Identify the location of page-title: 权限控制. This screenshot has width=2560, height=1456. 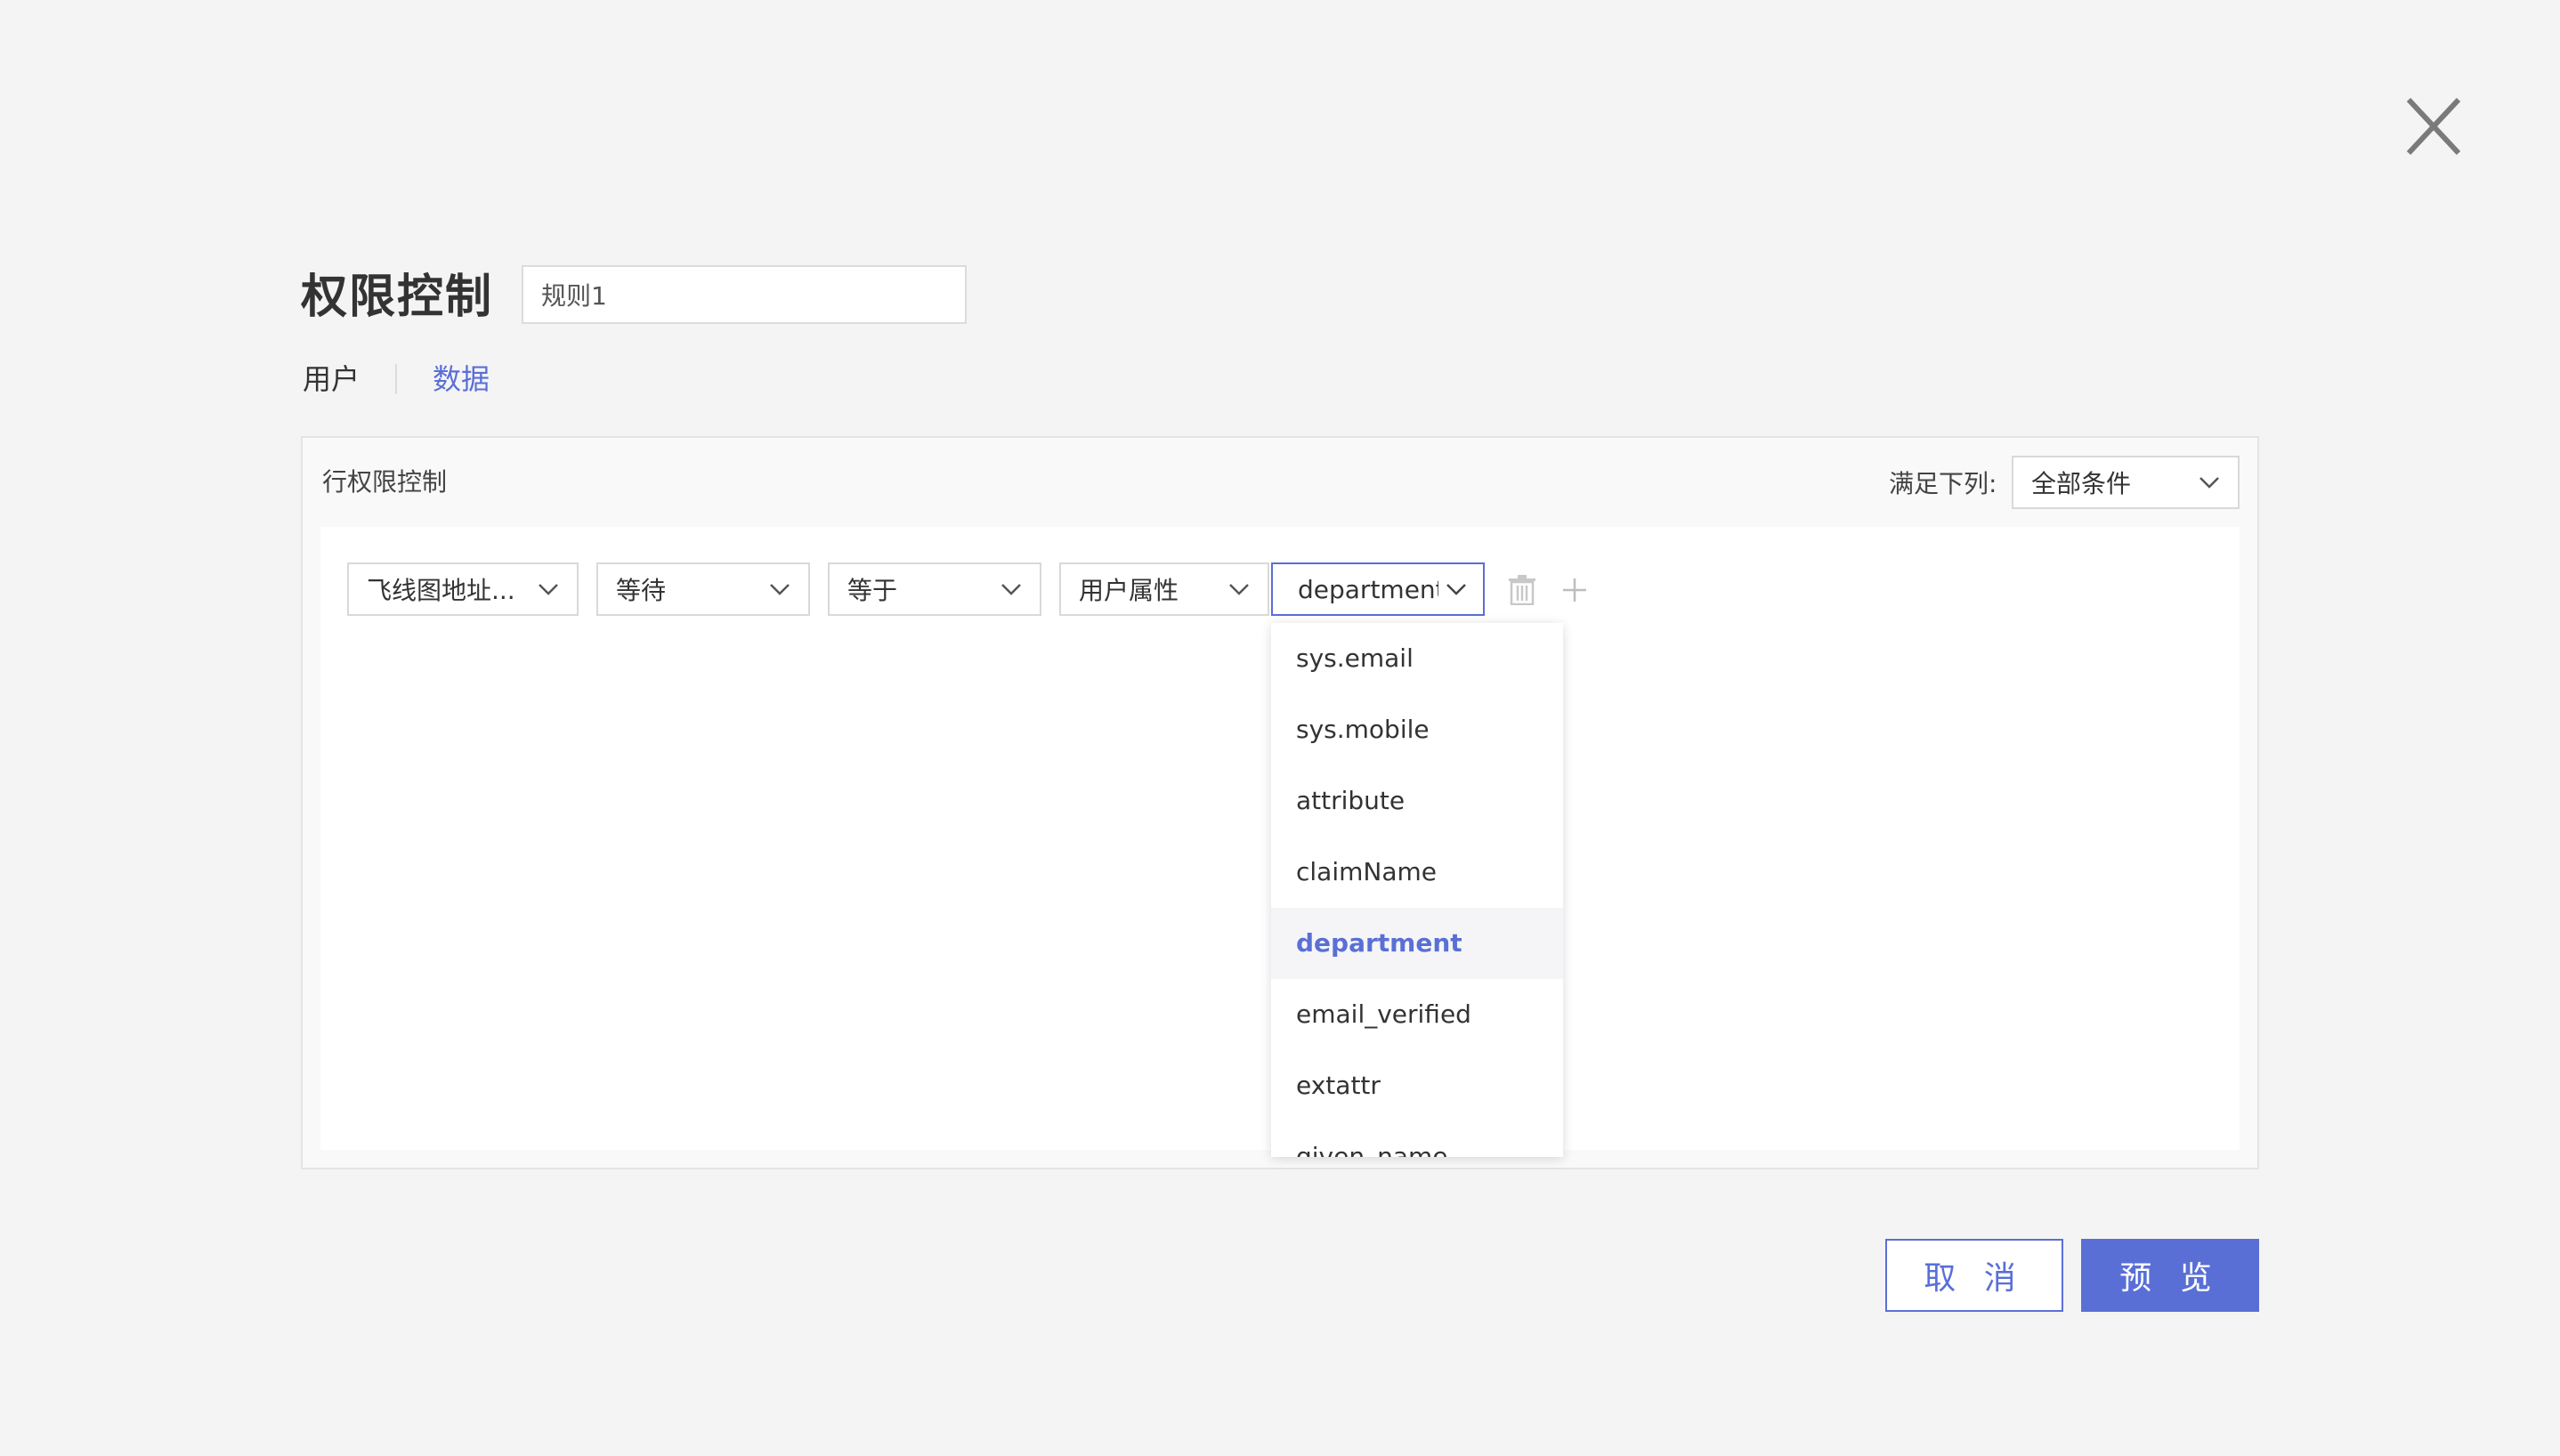
(398, 297).